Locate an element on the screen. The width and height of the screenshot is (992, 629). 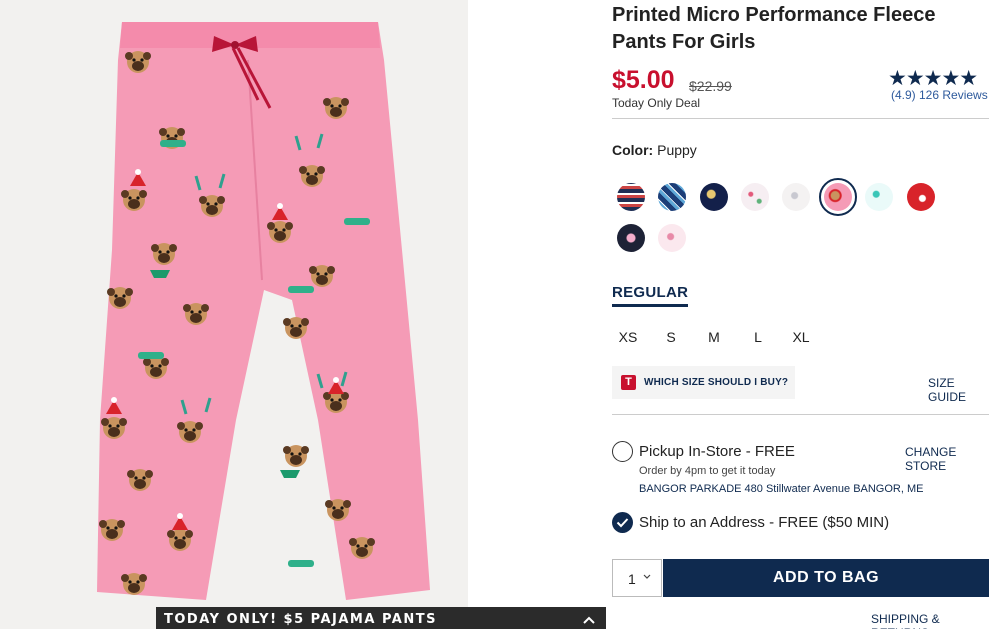
swatch-confetti is located at coordinates (755, 197).